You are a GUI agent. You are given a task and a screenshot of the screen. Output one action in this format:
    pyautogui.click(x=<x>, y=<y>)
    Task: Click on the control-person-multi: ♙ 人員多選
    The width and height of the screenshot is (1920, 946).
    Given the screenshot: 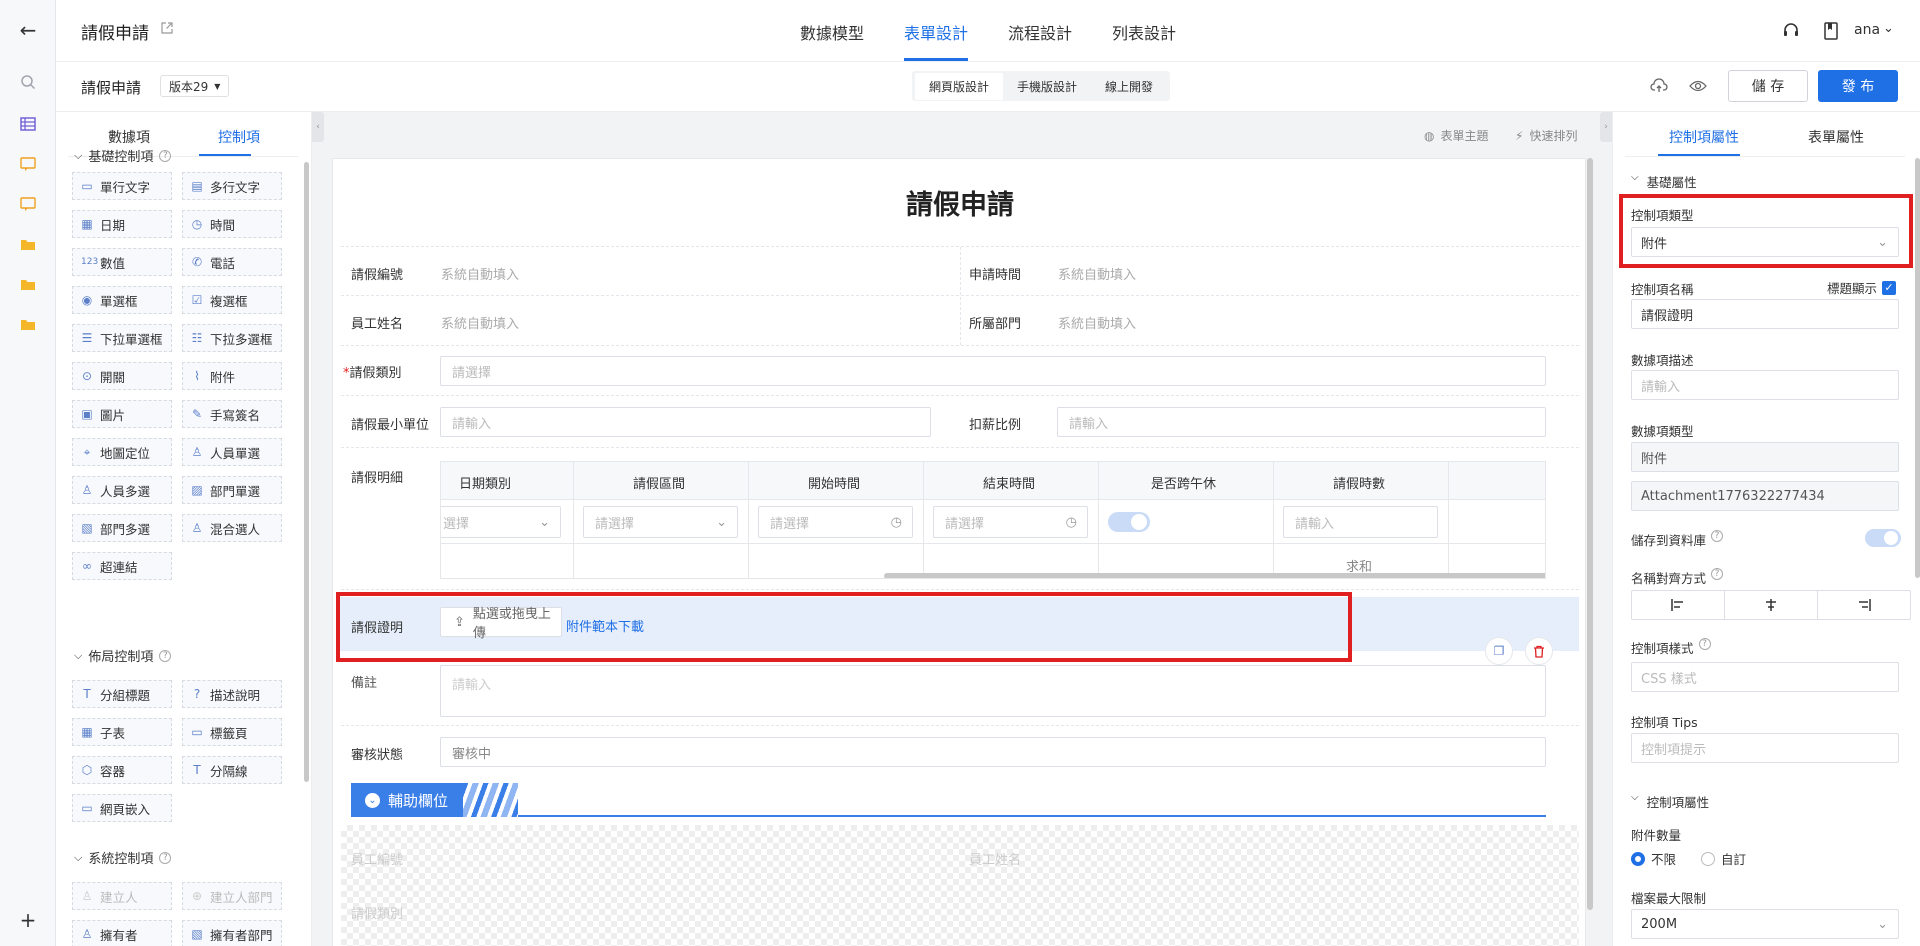 What is the action you would take?
    pyautogui.click(x=122, y=490)
    